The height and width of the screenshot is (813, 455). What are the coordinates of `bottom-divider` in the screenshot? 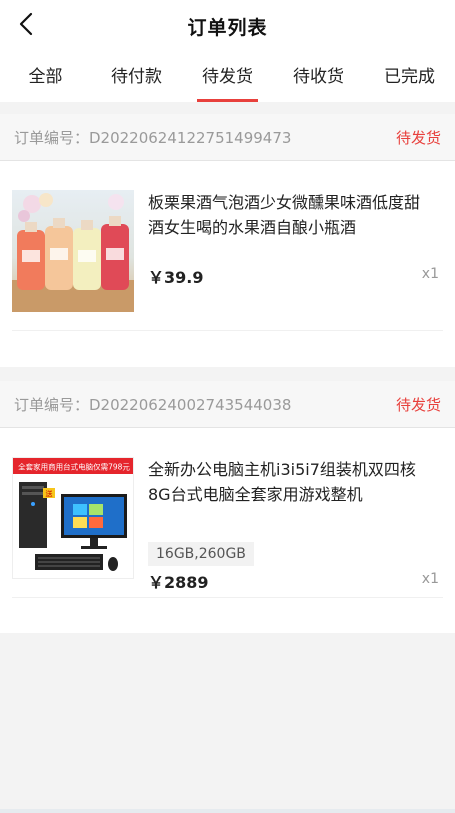 It's located at (227, 811).